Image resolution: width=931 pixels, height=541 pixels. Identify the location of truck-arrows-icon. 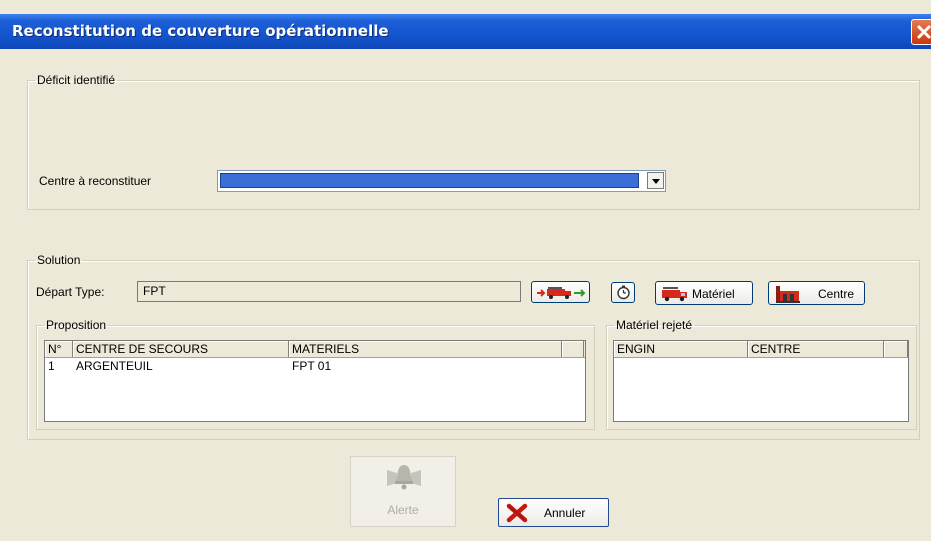
(561, 293).